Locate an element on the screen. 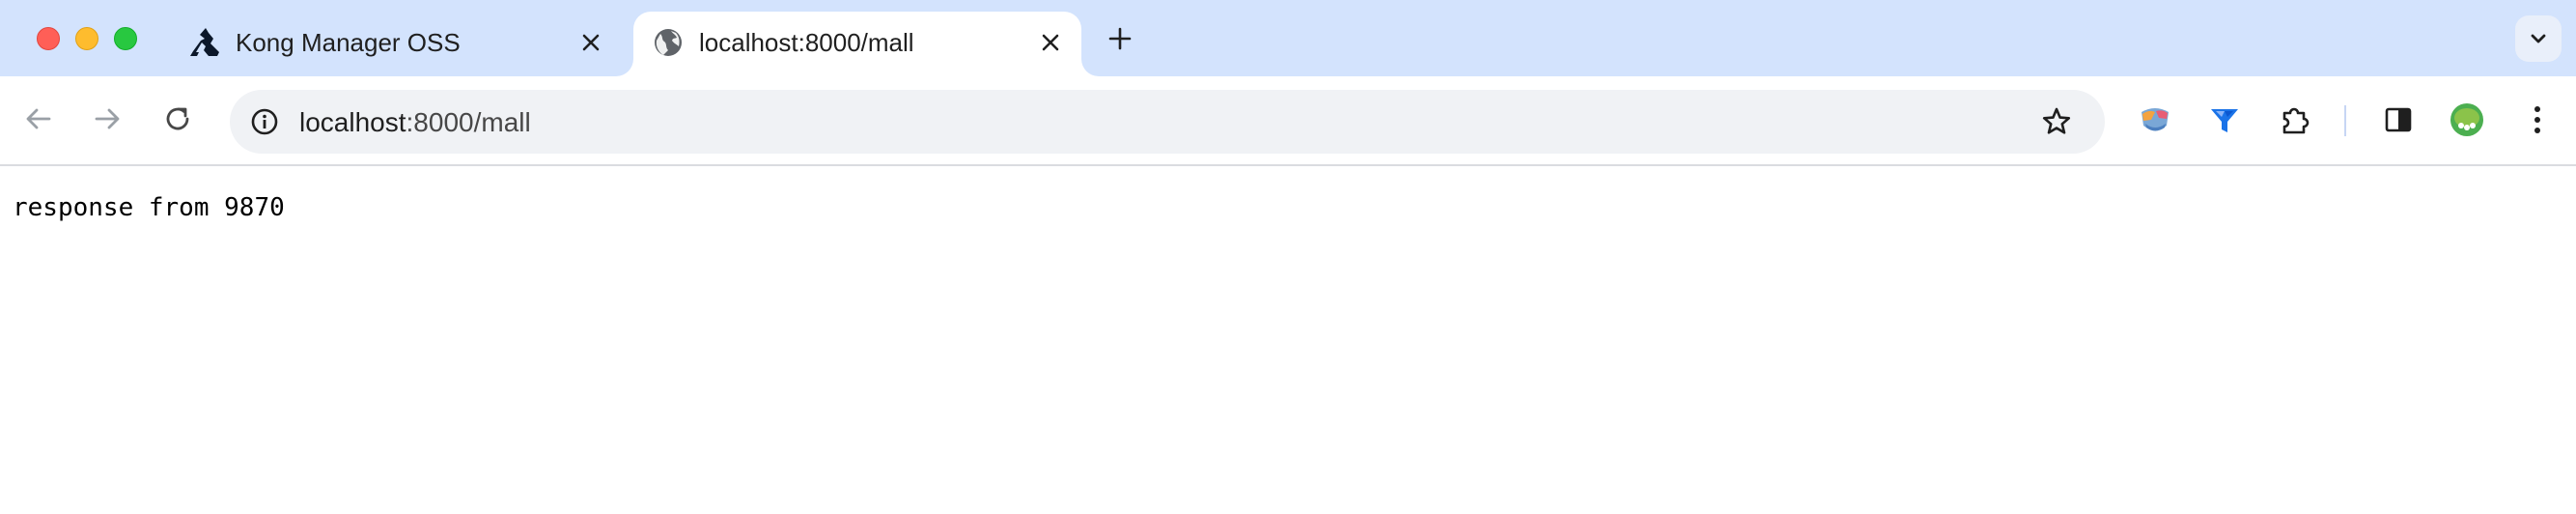 Image resolution: width=2576 pixels, height=514 pixels. window-zoom-button is located at coordinates (126, 38).